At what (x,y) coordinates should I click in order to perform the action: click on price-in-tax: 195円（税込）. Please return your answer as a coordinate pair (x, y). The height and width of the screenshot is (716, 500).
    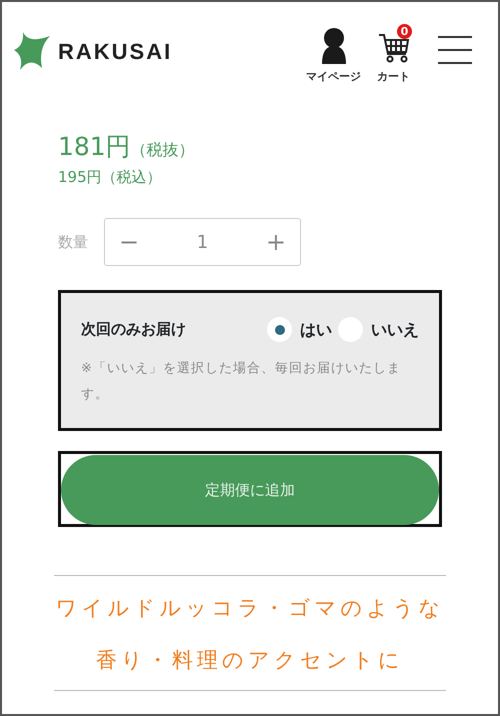
    Looking at the image, I should click on (110, 177).